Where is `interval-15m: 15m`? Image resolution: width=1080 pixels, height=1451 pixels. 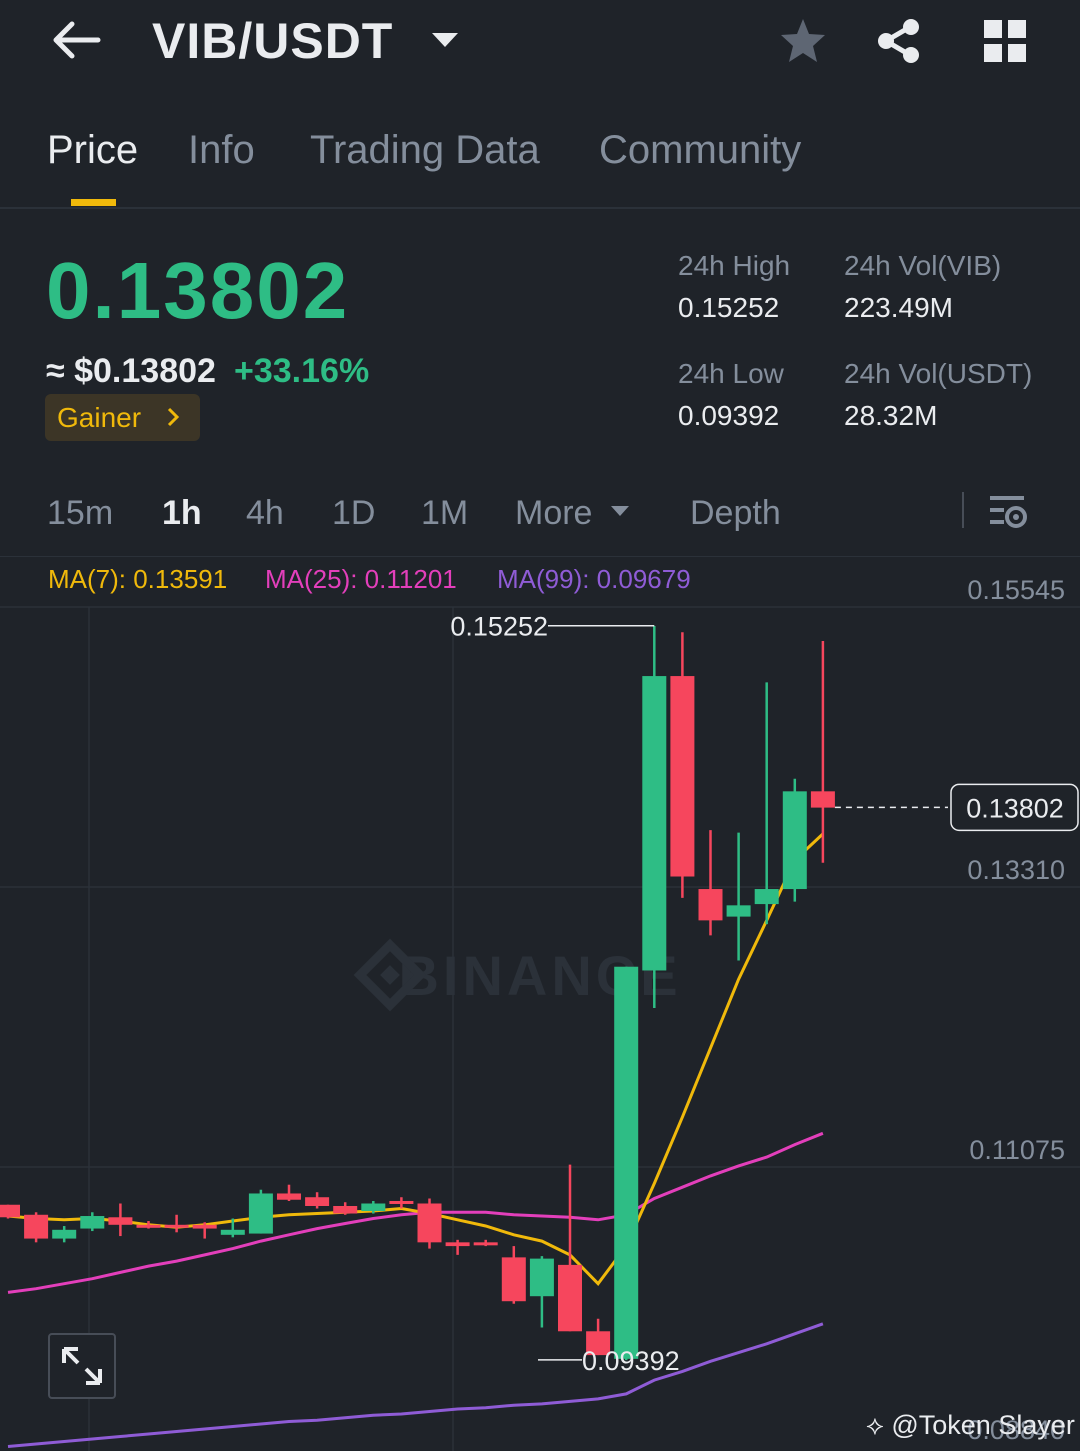 interval-15m: 15m is located at coordinates (80, 513).